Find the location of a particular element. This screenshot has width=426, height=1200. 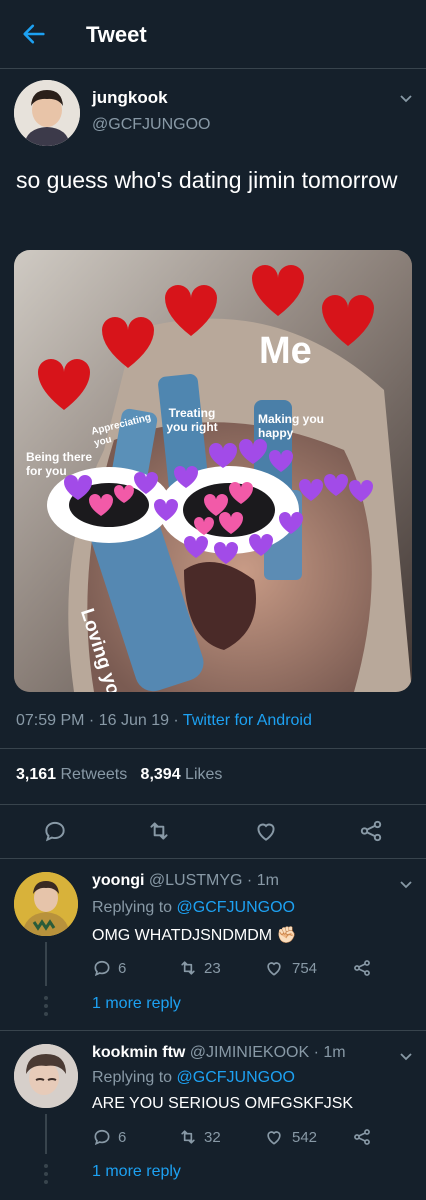

author-name: jungkook is located at coordinates (130, 98).